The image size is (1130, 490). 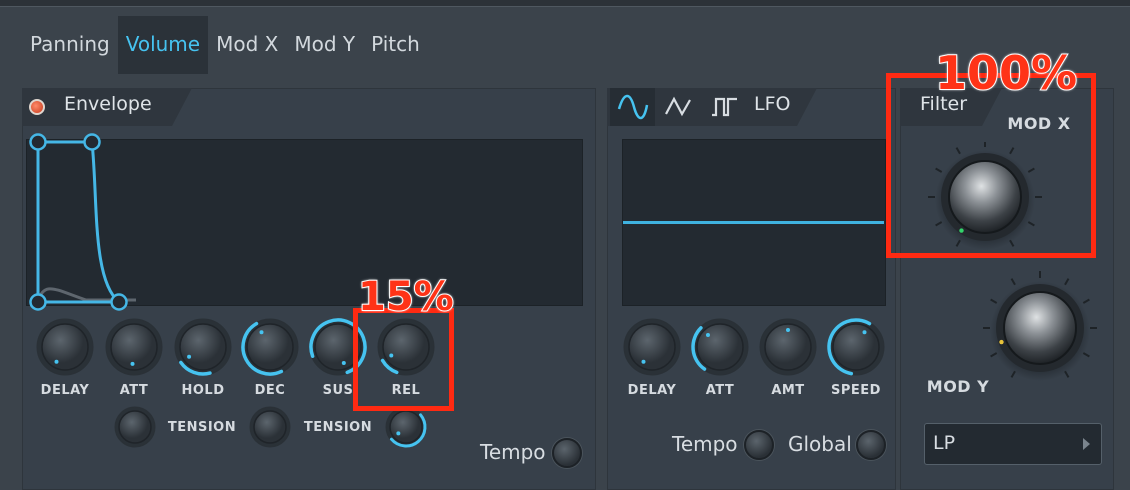 I want to click on envelope-node-start, so click(x=38, y=142).